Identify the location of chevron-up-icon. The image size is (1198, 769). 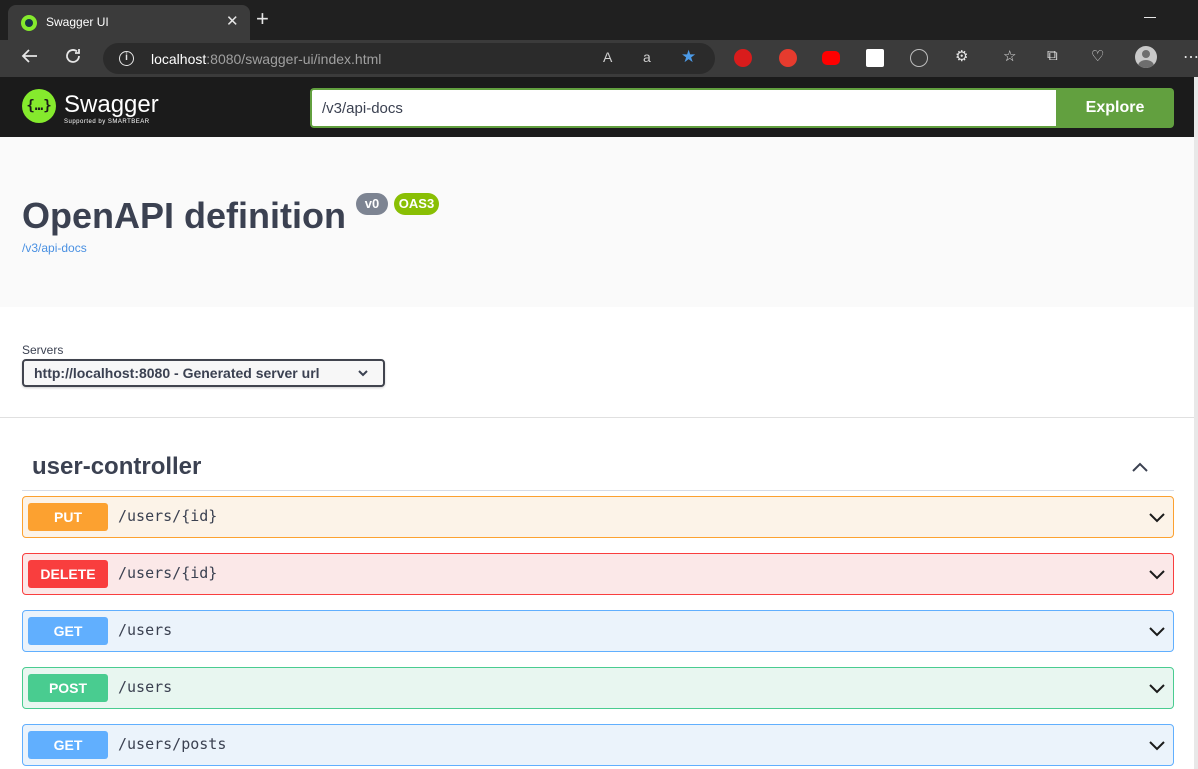
(1140, 469).